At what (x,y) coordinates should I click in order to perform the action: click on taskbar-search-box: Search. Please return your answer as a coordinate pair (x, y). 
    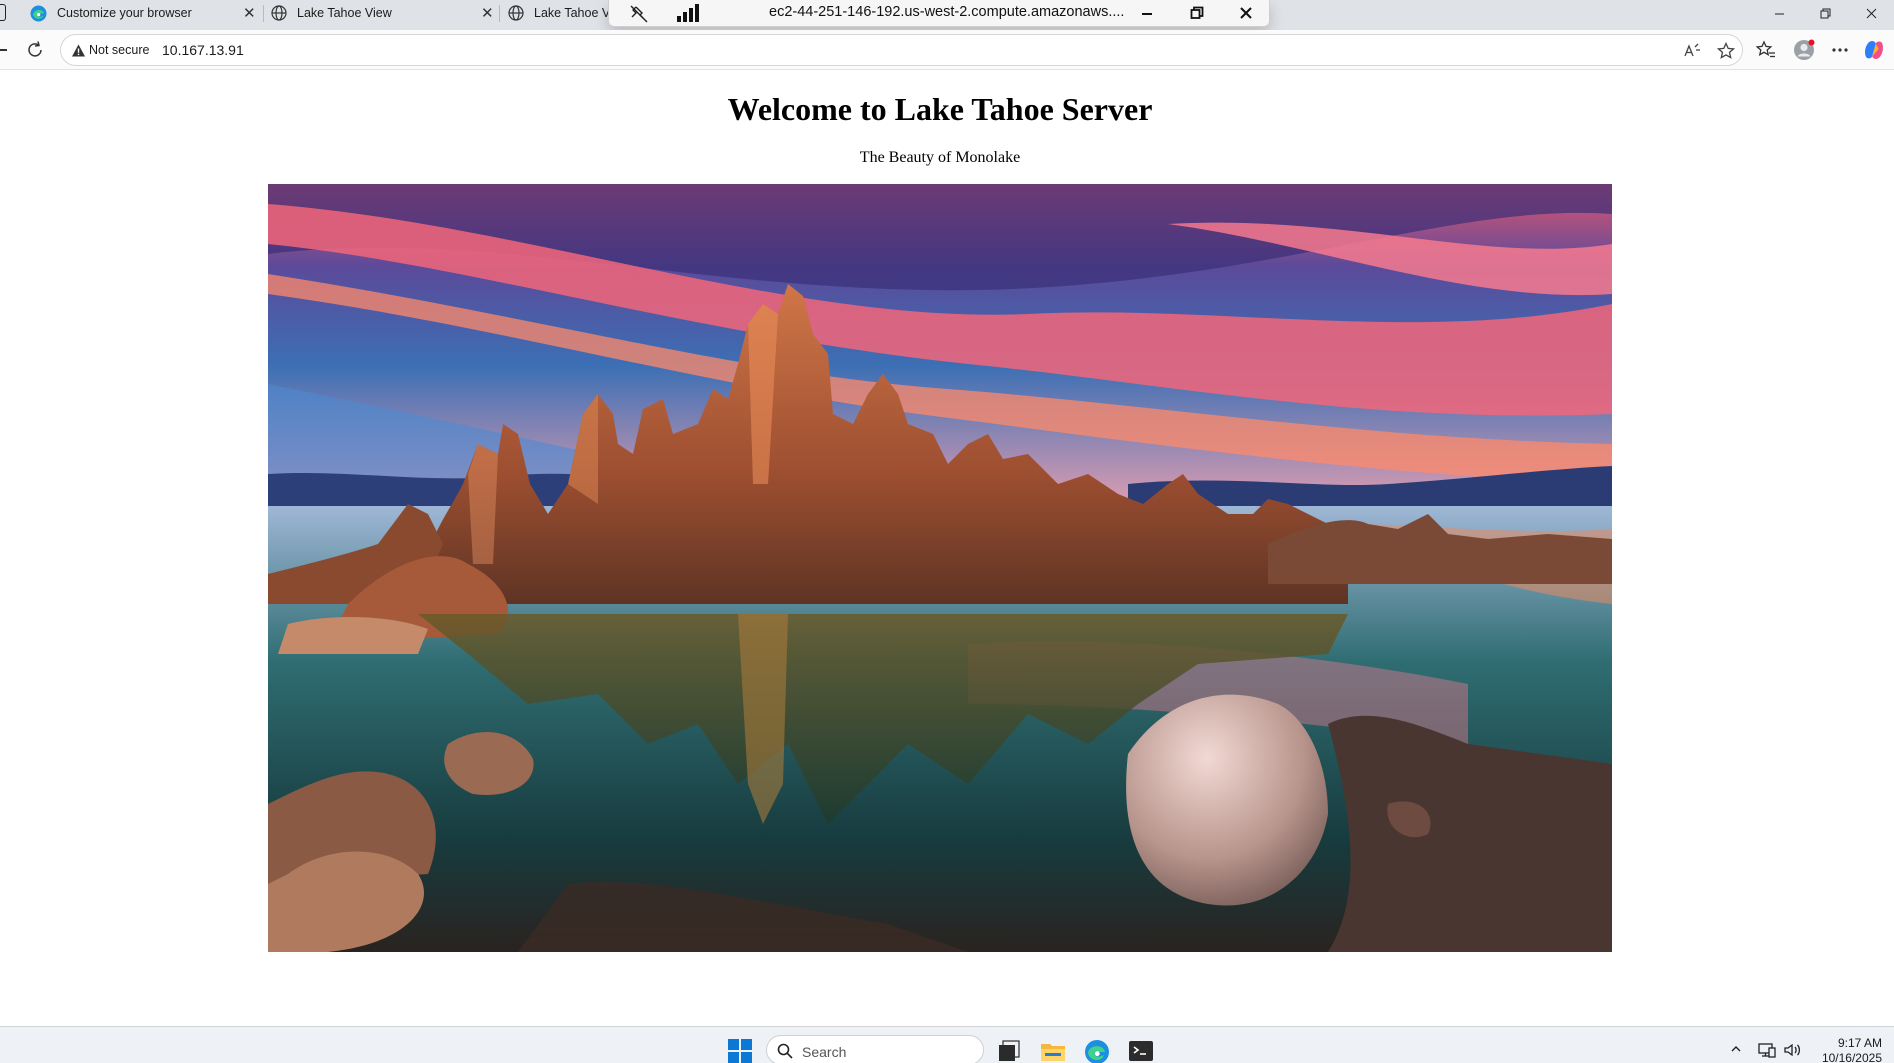
    Looking at the image, I should click on (875, 1049).